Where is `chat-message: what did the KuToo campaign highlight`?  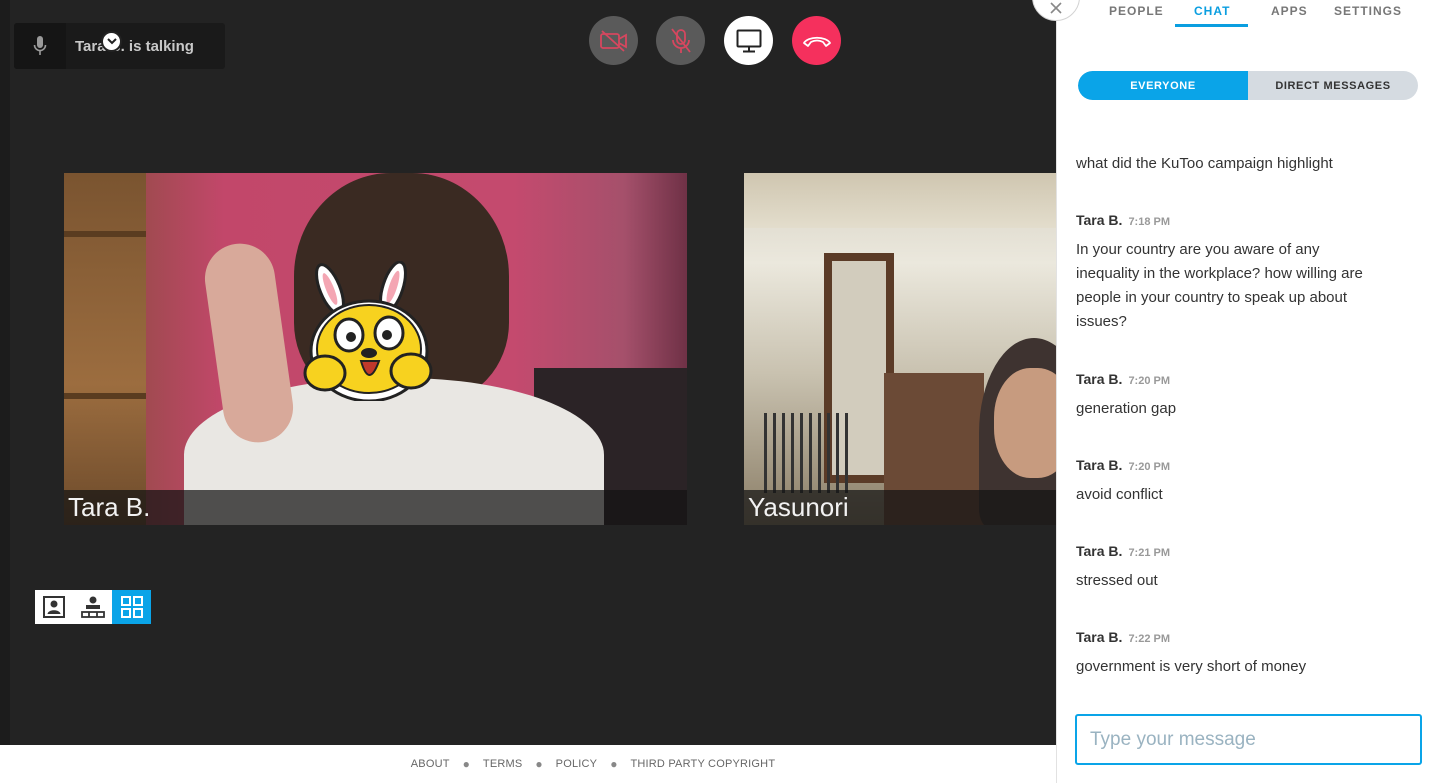
chat-message: what did the KuToo campaign highlight is located at coordinates (1221, 164).